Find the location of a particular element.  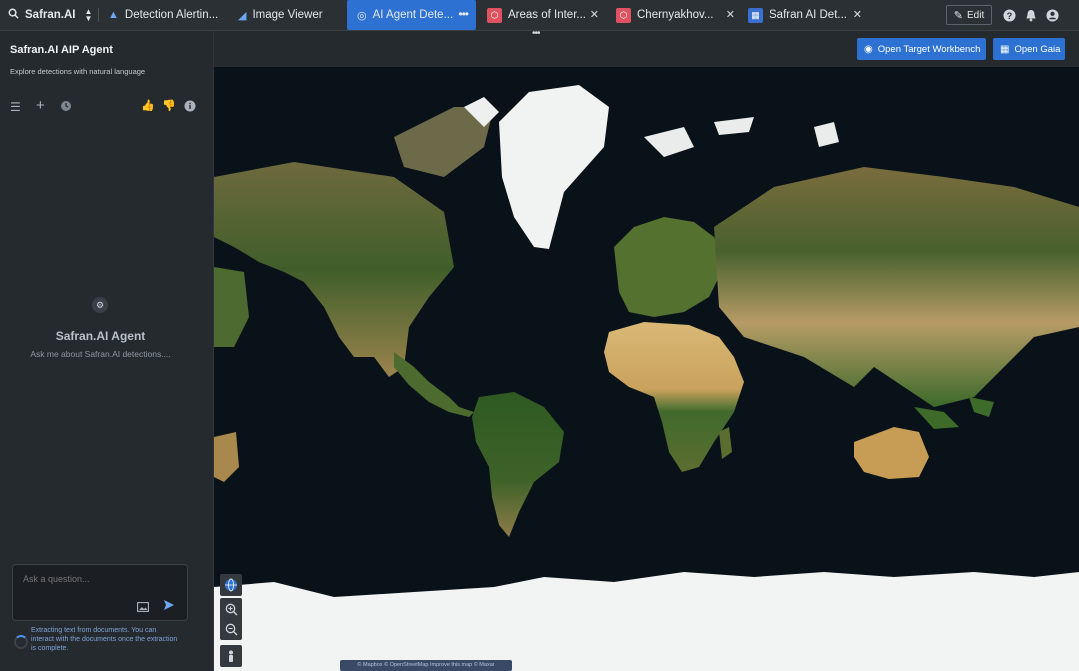

edit-button: ✎ Edit is located at coordinates (969, 15).